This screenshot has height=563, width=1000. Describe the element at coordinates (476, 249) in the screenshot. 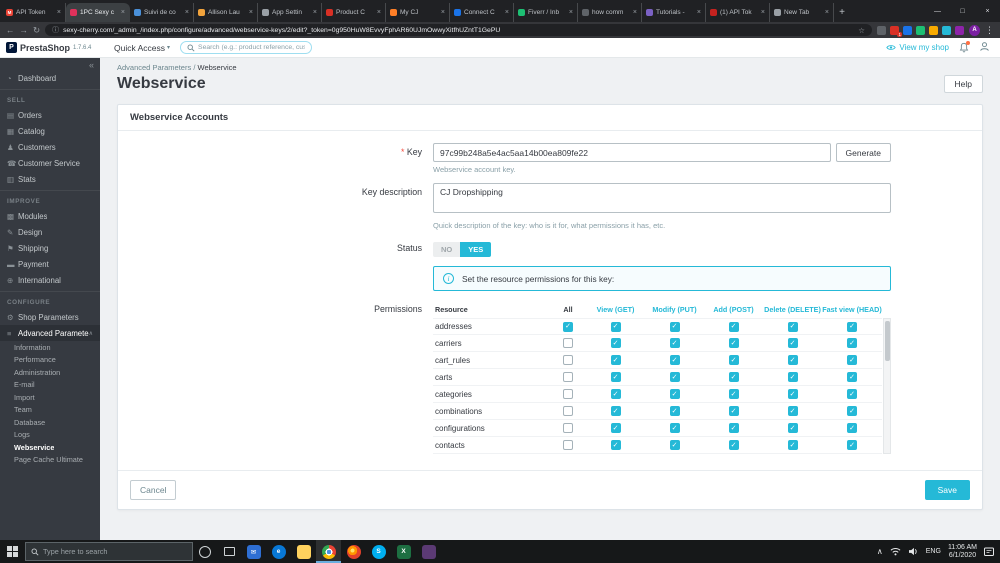

I see `status-yes-button: YES` at that location.